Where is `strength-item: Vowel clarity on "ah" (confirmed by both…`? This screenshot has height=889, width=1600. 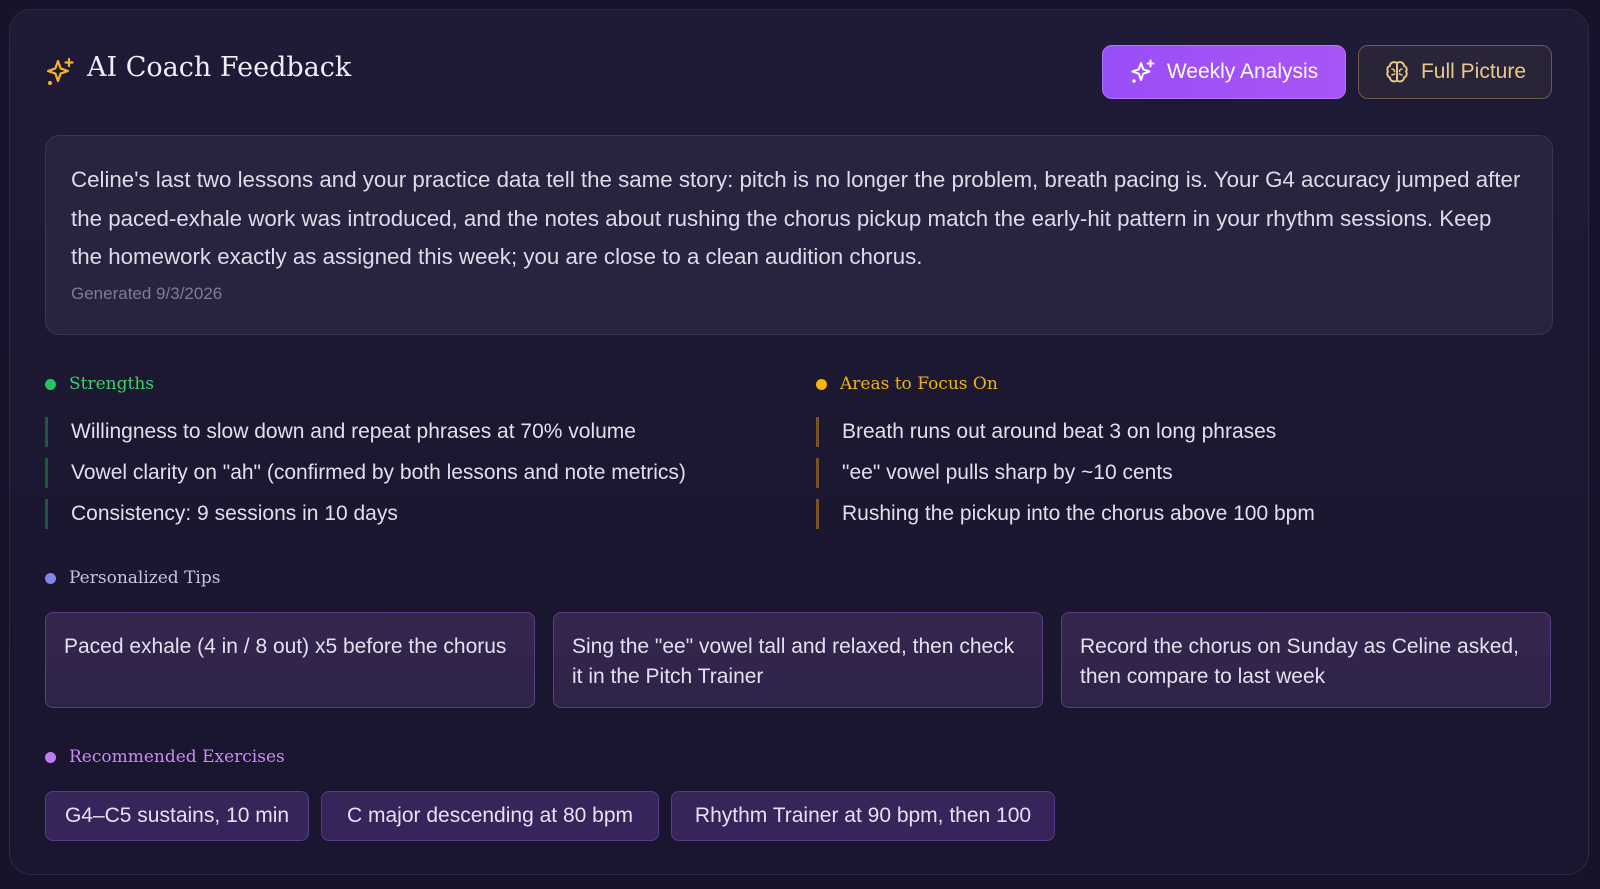 strength-item: Vowel clarity on "ah" (confirmed by both… is located at coordinates (365, 473).